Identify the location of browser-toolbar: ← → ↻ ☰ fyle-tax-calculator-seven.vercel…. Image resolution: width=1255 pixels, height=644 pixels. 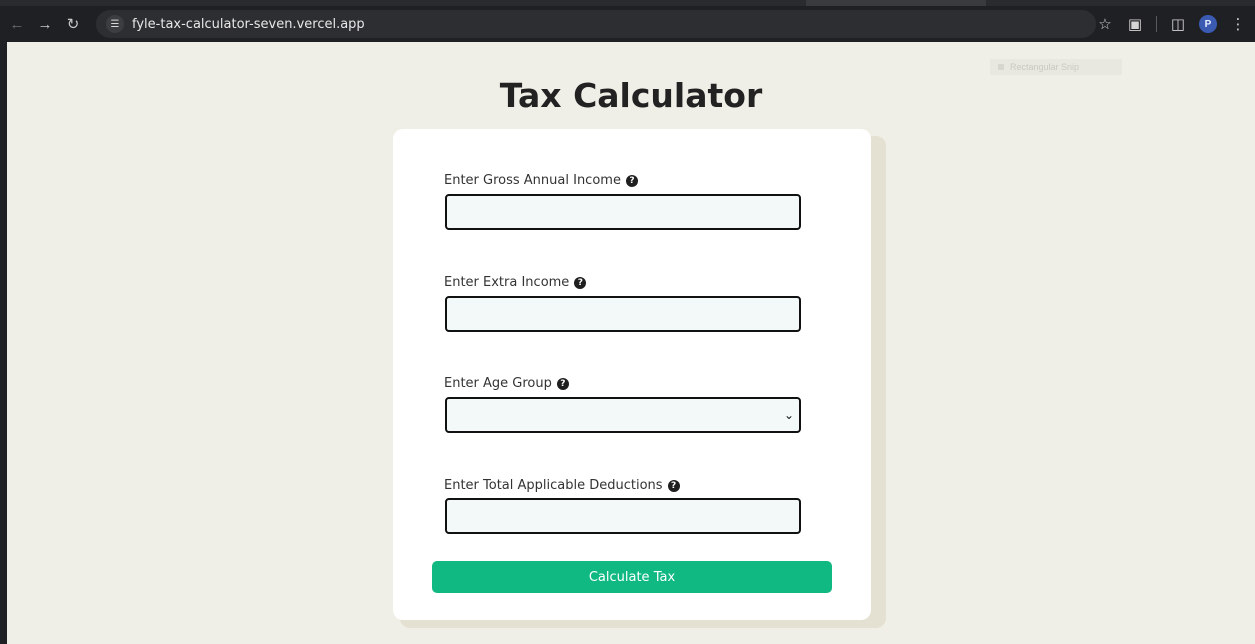
(627, 24).